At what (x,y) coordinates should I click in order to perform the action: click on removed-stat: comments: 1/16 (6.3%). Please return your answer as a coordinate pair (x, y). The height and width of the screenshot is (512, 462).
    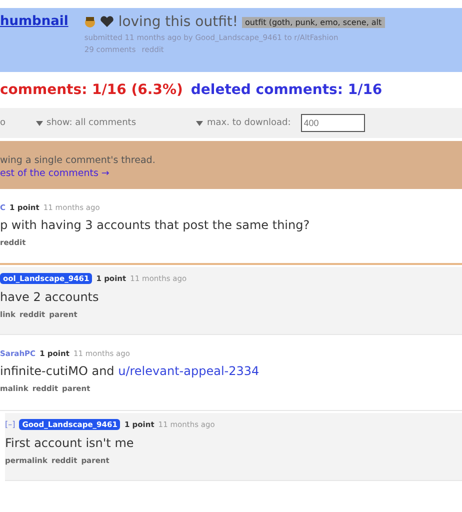
    Looking at the image, I should click on (91, 90).